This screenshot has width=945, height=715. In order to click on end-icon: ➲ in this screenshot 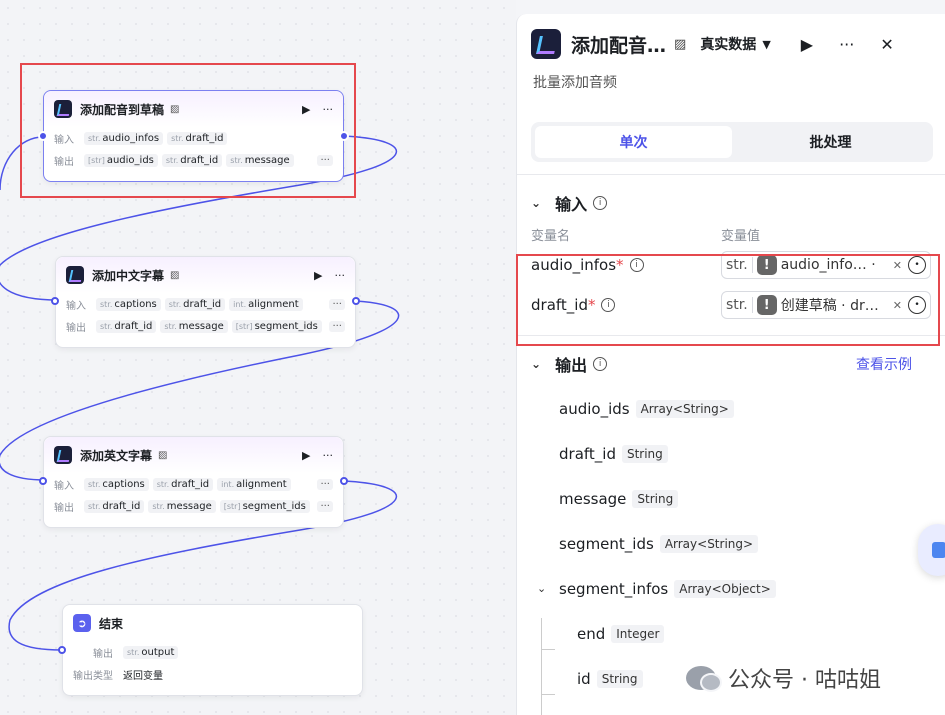, I will do `click(82, 623)`.